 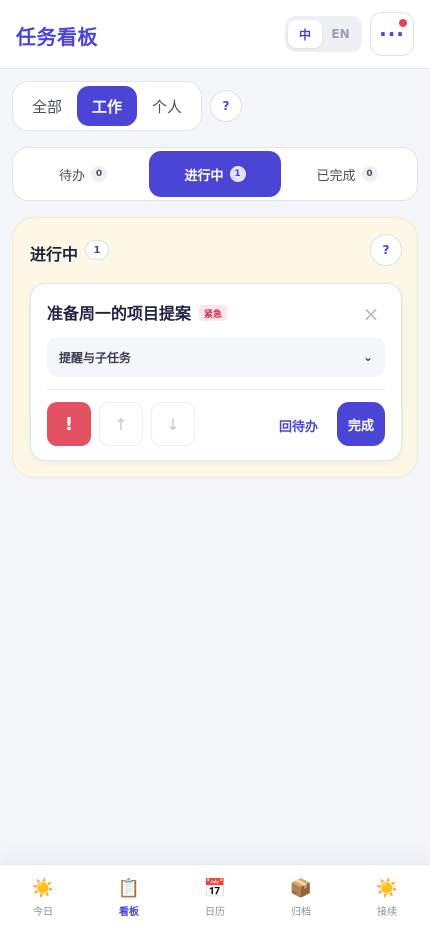 I want to click on move-up-button: ↑, so click(x=121, y=424).